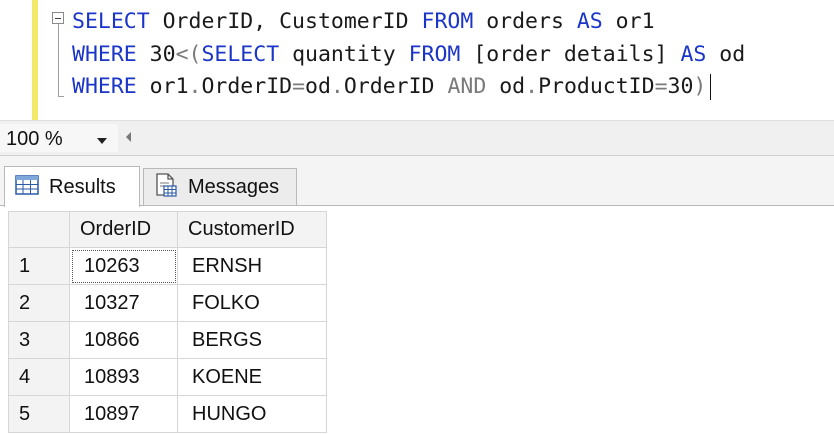 This screenshot has width=834, height=434. Describe the element at coordinates (252, 414) in the screenshot. I see `cell-customerid: HUNGO` at that location.